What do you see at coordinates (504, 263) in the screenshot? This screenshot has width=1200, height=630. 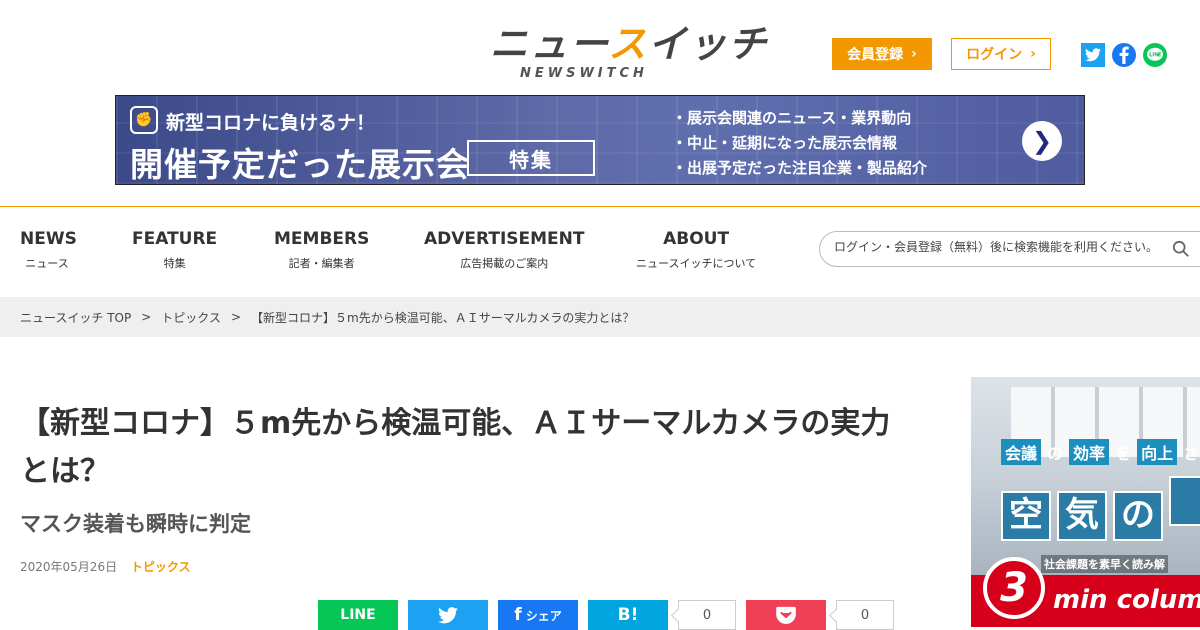 I see `nav-label-jp: 広告掲載のご案内` at bounding box center [504, 263].